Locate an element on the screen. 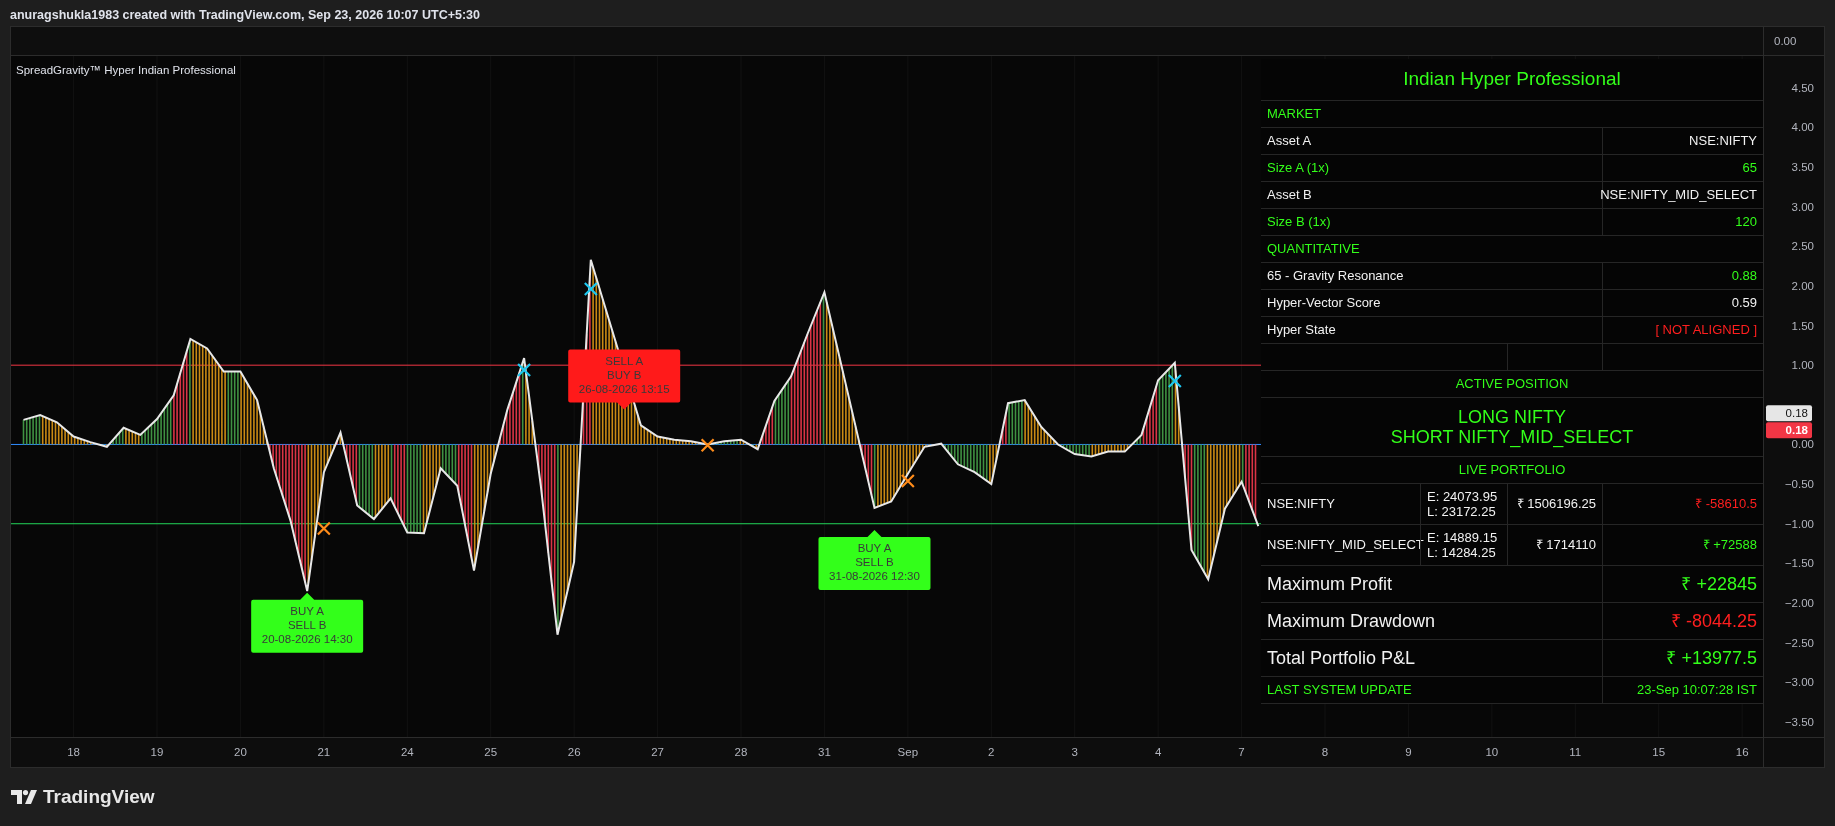  annotation: SELL A BUY B 26-08-2026 13:15 is located at coordinates (624, 374).